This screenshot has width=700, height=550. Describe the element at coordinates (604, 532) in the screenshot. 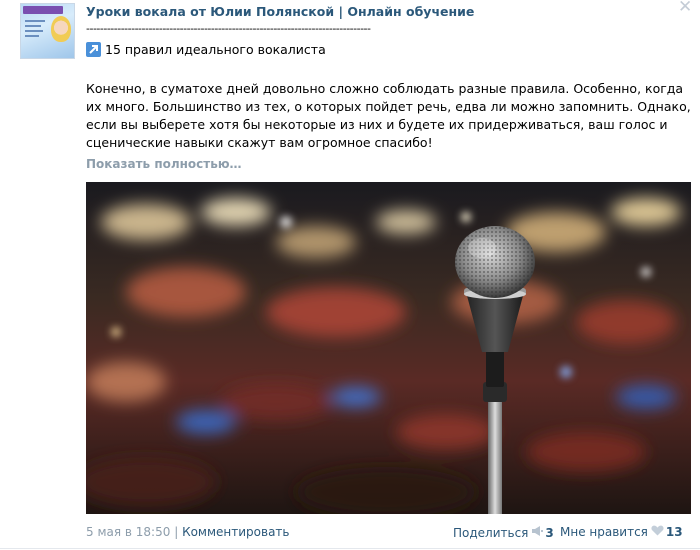

I see `like-label: Мне нравится` at that location.